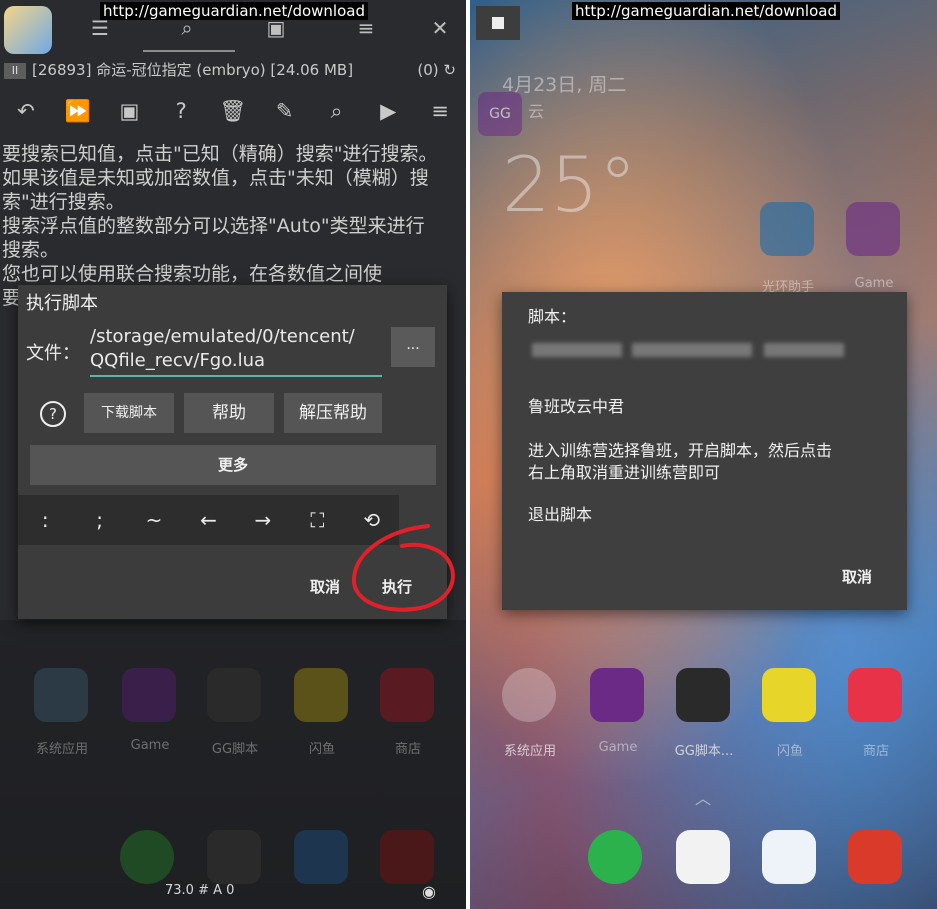  Describe the element at coordinates (536, 111) in the screenshot. I see `weather-label: 云` at that location.